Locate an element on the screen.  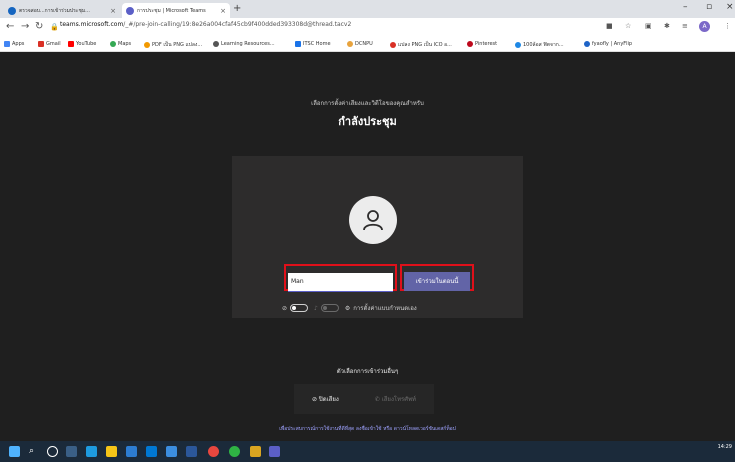
close-window-icon: × is located at coordinates (730, 7).